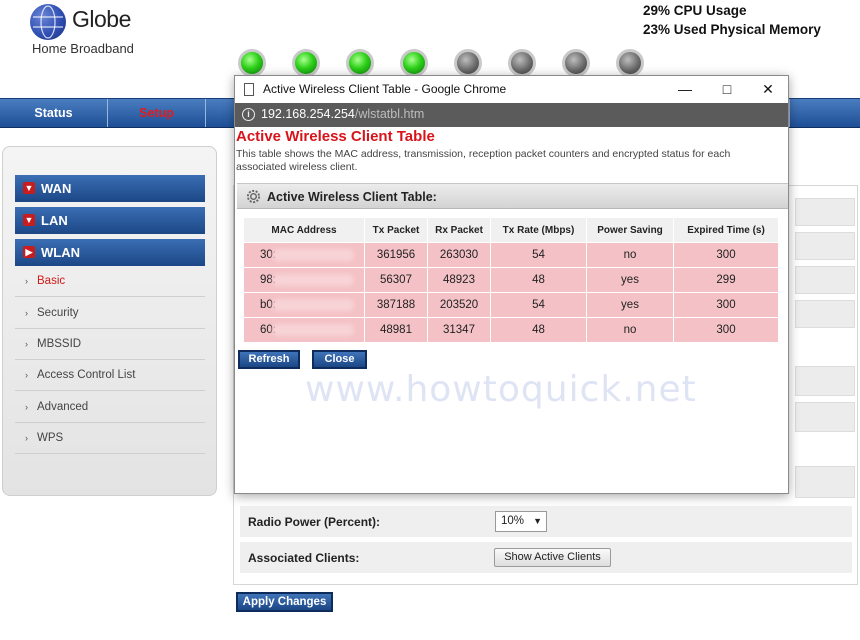 This screenshot has height=640, width=860. Describe the element at coordinates (110, 407) in the screenshot. I see `sidebar-item-advanced: › Advanced` at that location.